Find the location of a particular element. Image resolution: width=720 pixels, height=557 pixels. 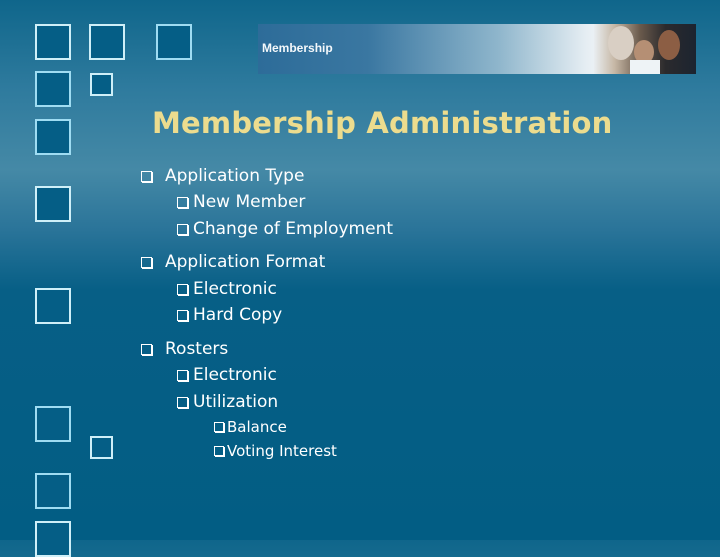

bullet-item: Rosters is located at coordinates (184, 349).